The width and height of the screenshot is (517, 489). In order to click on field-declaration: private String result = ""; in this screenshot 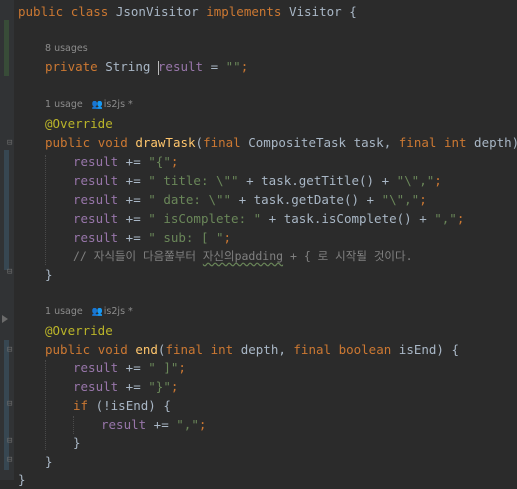, I will do `click(146, 66)`.